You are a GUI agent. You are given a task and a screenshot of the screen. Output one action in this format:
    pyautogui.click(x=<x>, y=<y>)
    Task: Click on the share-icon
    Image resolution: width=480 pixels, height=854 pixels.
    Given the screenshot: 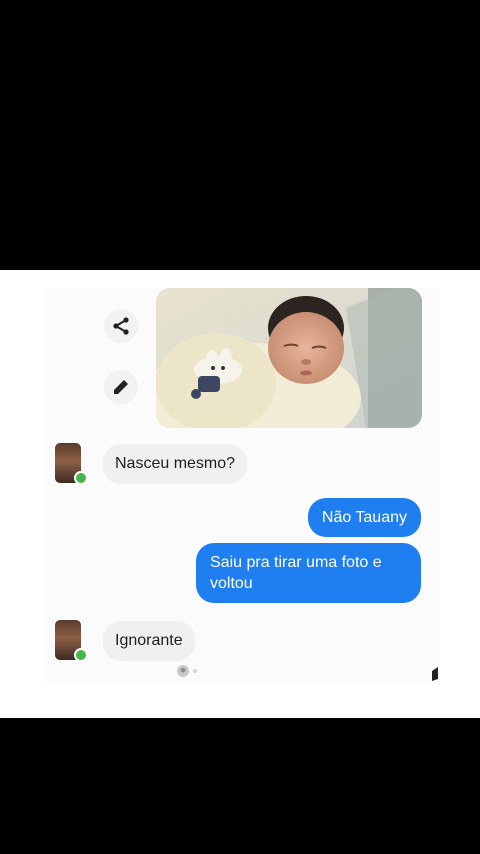 What is the action you would take?
    pyautogui.click(x=121, y=326)
    